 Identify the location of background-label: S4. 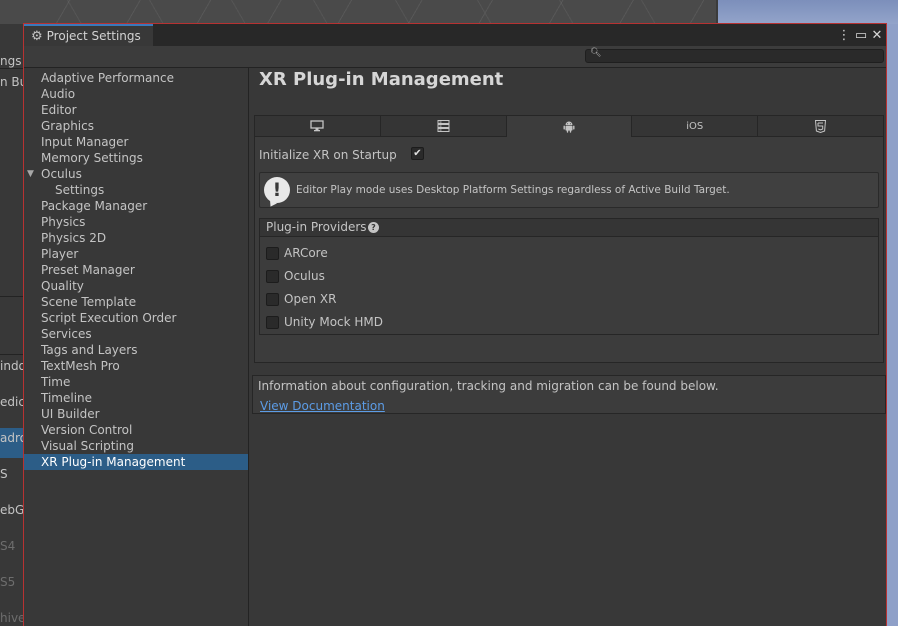
(7, 546).